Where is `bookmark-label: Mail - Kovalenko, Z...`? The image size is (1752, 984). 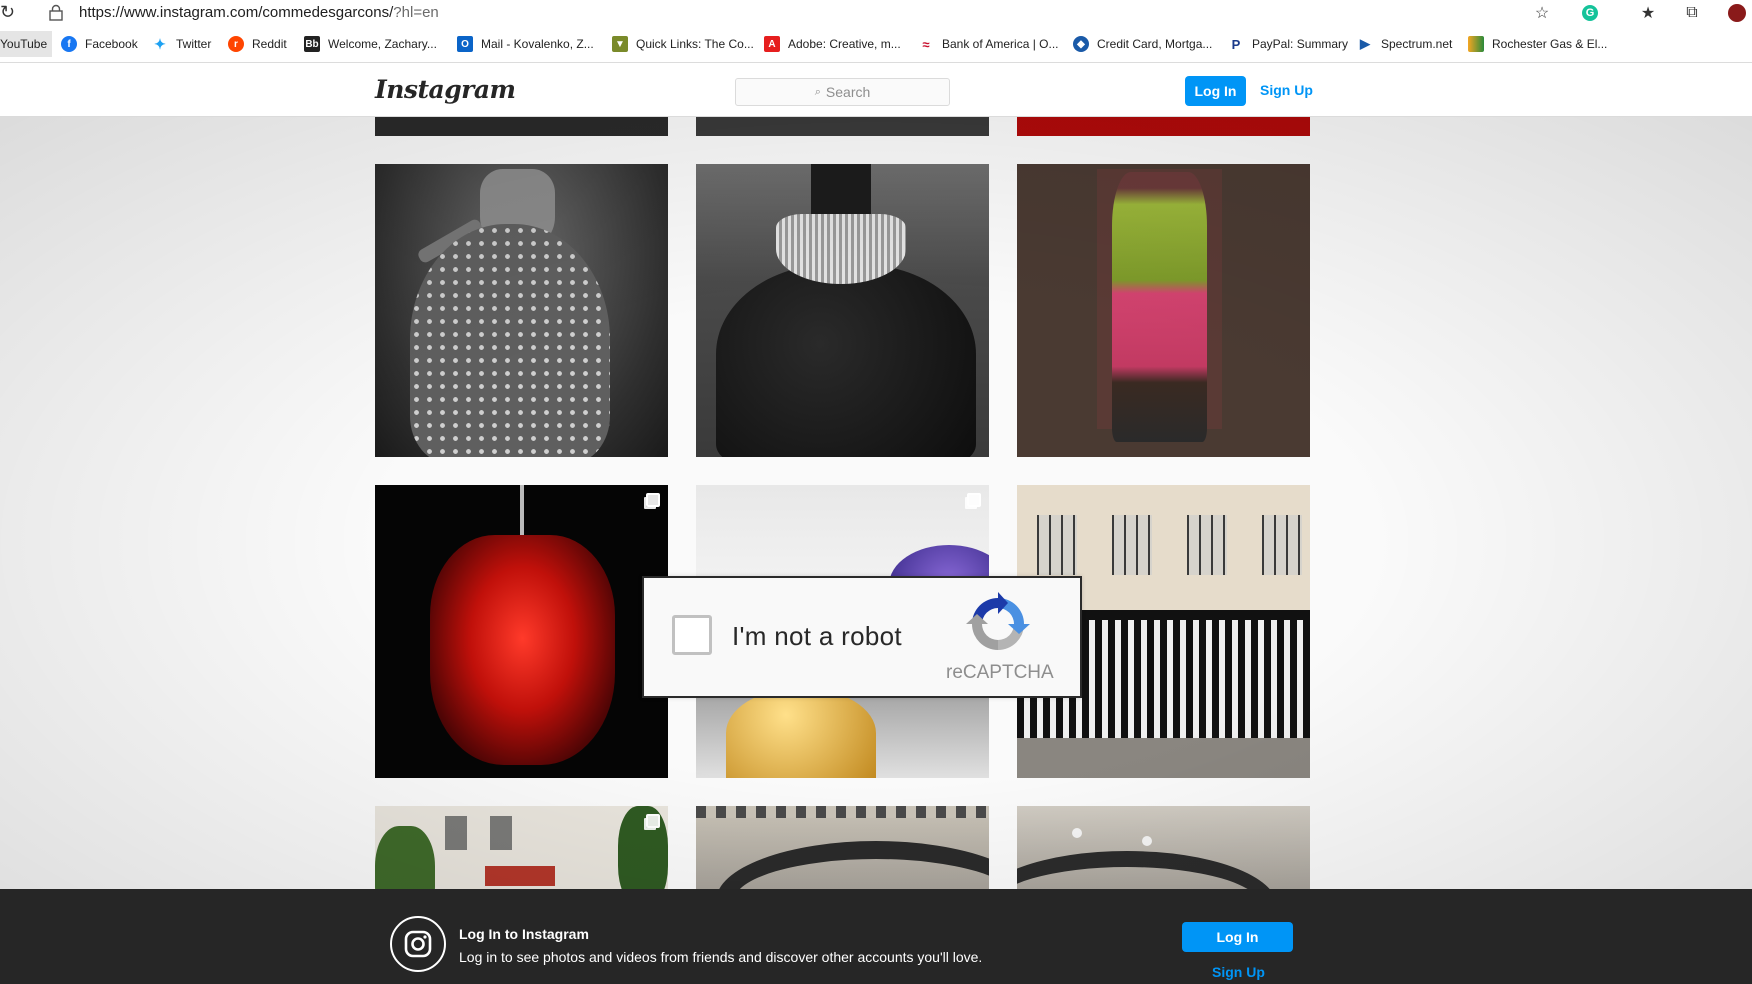 bookmark-label: Mail - Kovalenko, Z... is located at coordinates (537, 44).